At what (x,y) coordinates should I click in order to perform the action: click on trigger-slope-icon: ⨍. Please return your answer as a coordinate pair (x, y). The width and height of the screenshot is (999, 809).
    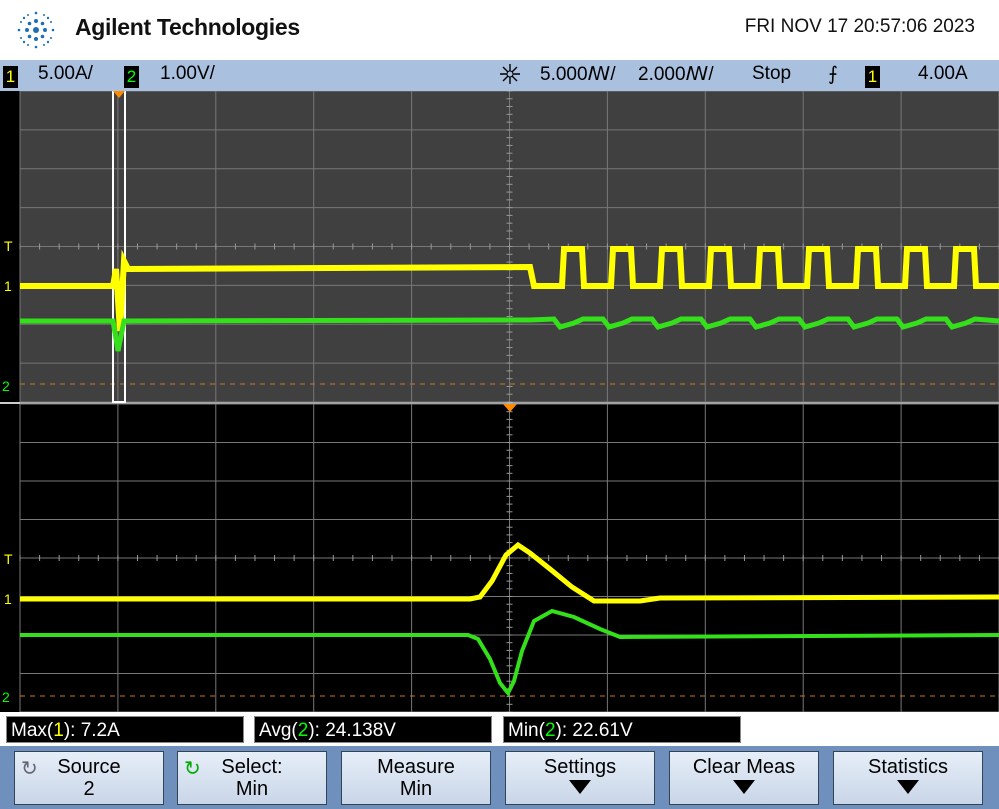
    Looking at the image, I should click on (833, 74).